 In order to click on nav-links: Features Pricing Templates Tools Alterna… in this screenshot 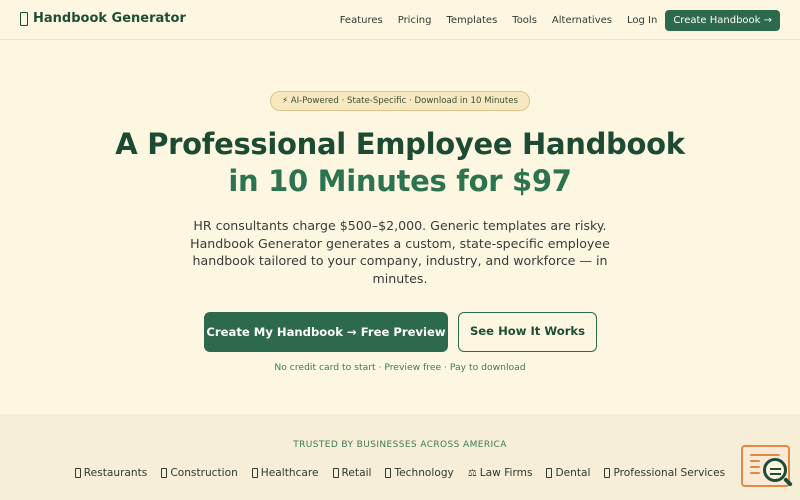, I will do `click(552, 20)`.